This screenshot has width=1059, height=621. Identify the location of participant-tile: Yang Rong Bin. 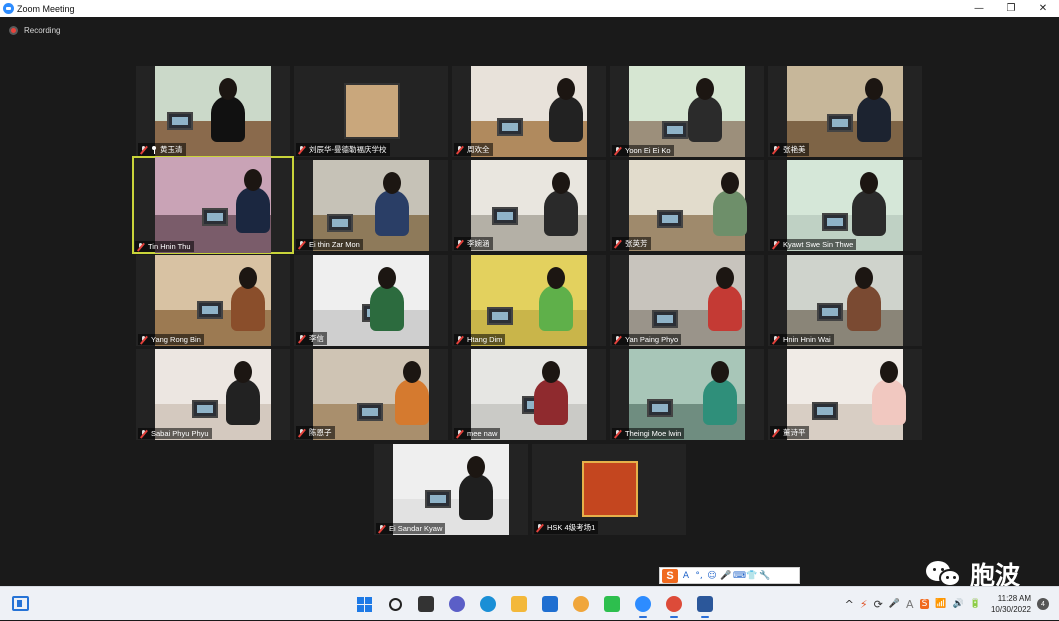
(213, 300).